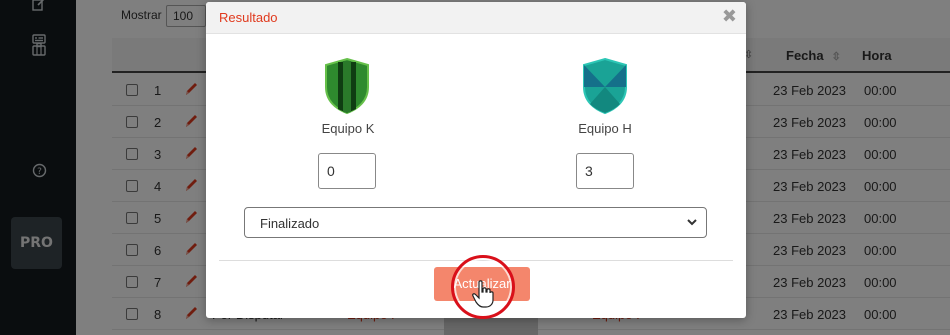 The image size is (950, 335). I want to click on close-icon: ✖, so click(729, 17).